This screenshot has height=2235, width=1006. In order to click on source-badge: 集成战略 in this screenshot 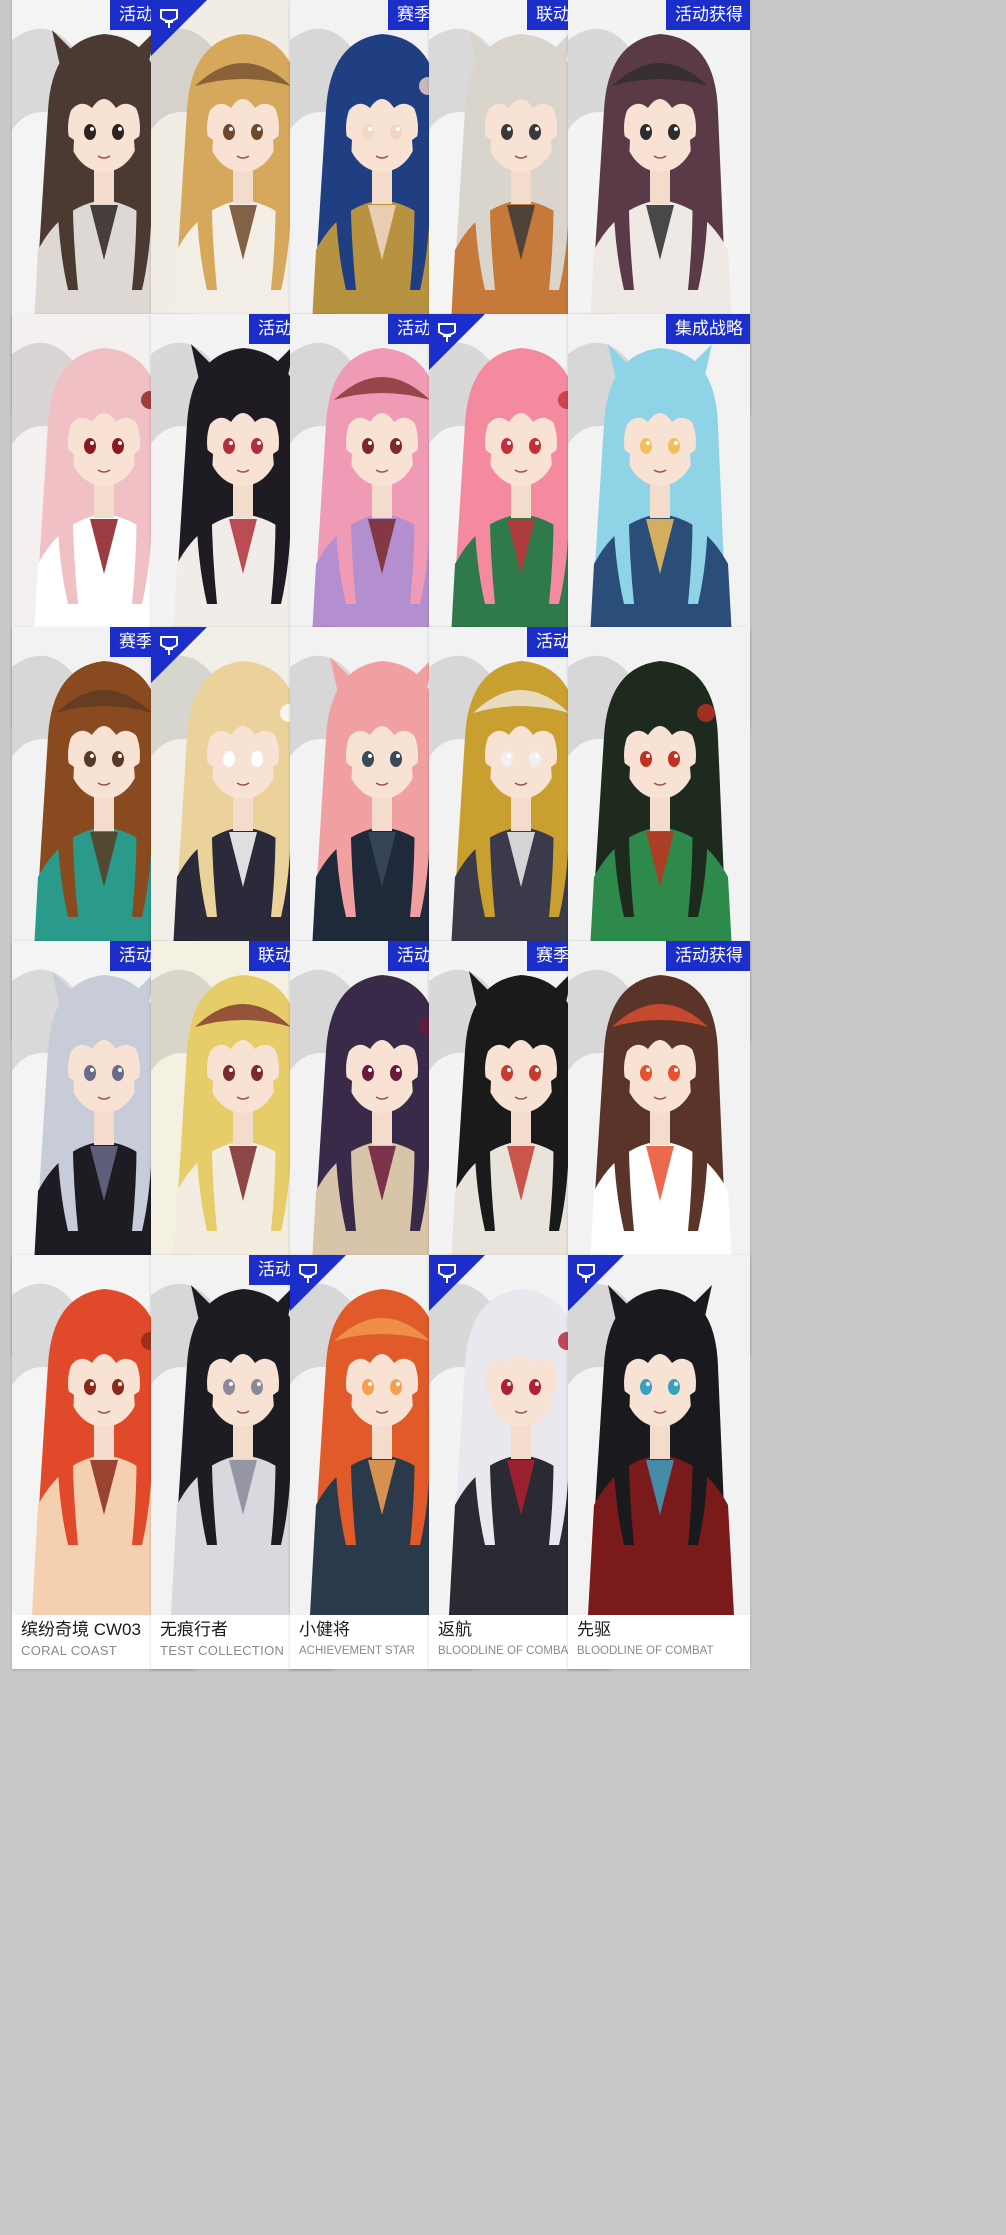, I will do `click(708, 329)`.